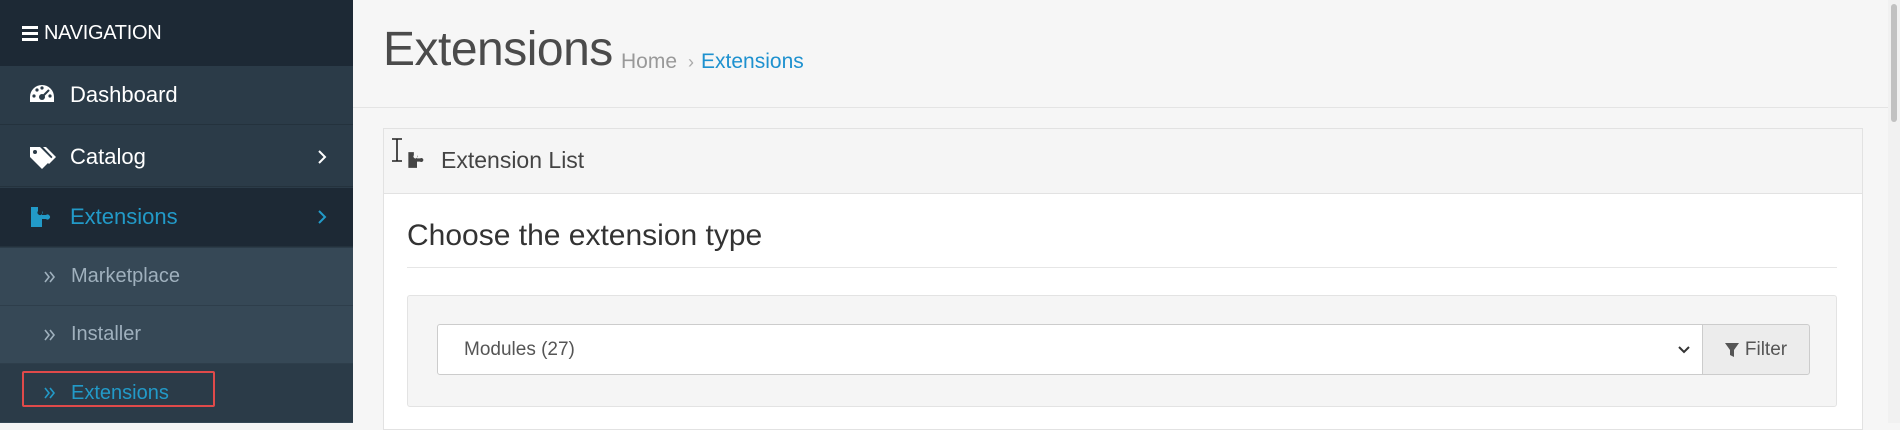  Describe the element at coordinates (1731, 349) in the screenshot. I see `filter-icon` at that location.